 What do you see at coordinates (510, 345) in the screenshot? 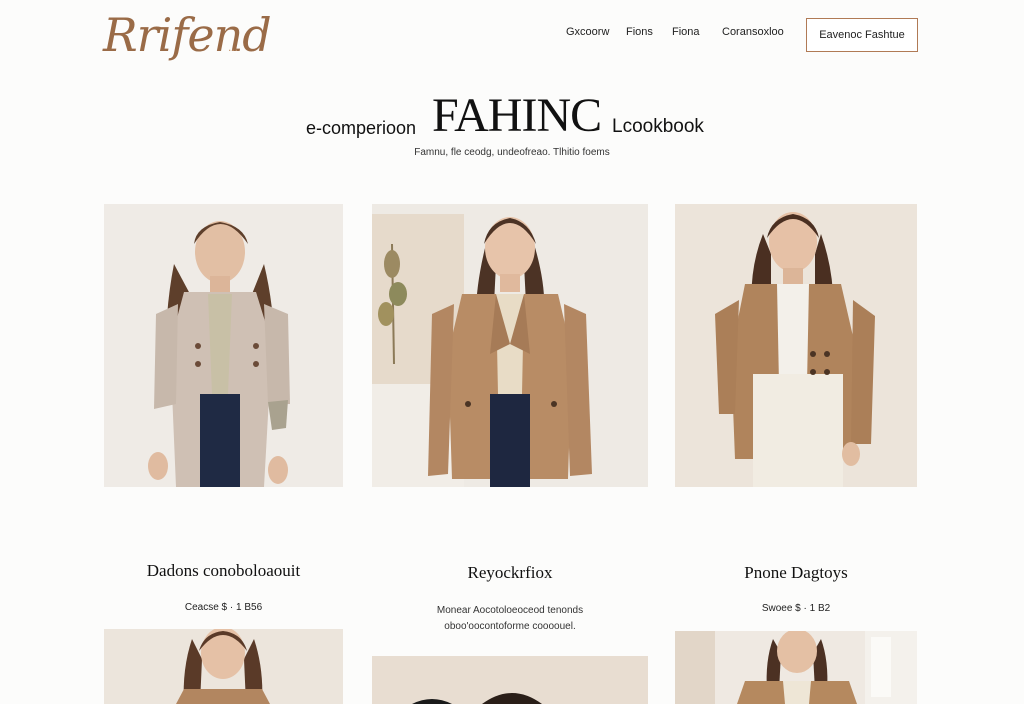
I see `product-photo-camel-blazer` at bounding box center [510, 345].